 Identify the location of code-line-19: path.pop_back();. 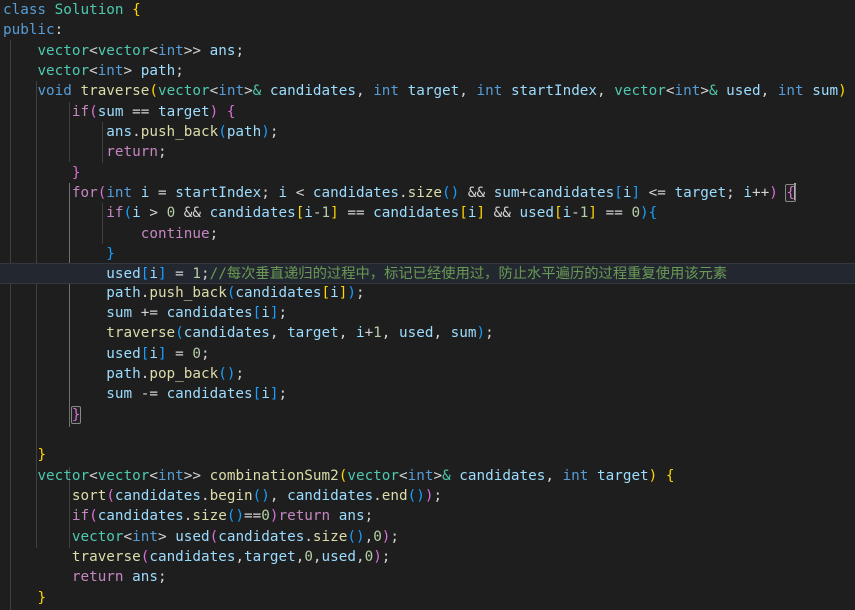
(427, 374).